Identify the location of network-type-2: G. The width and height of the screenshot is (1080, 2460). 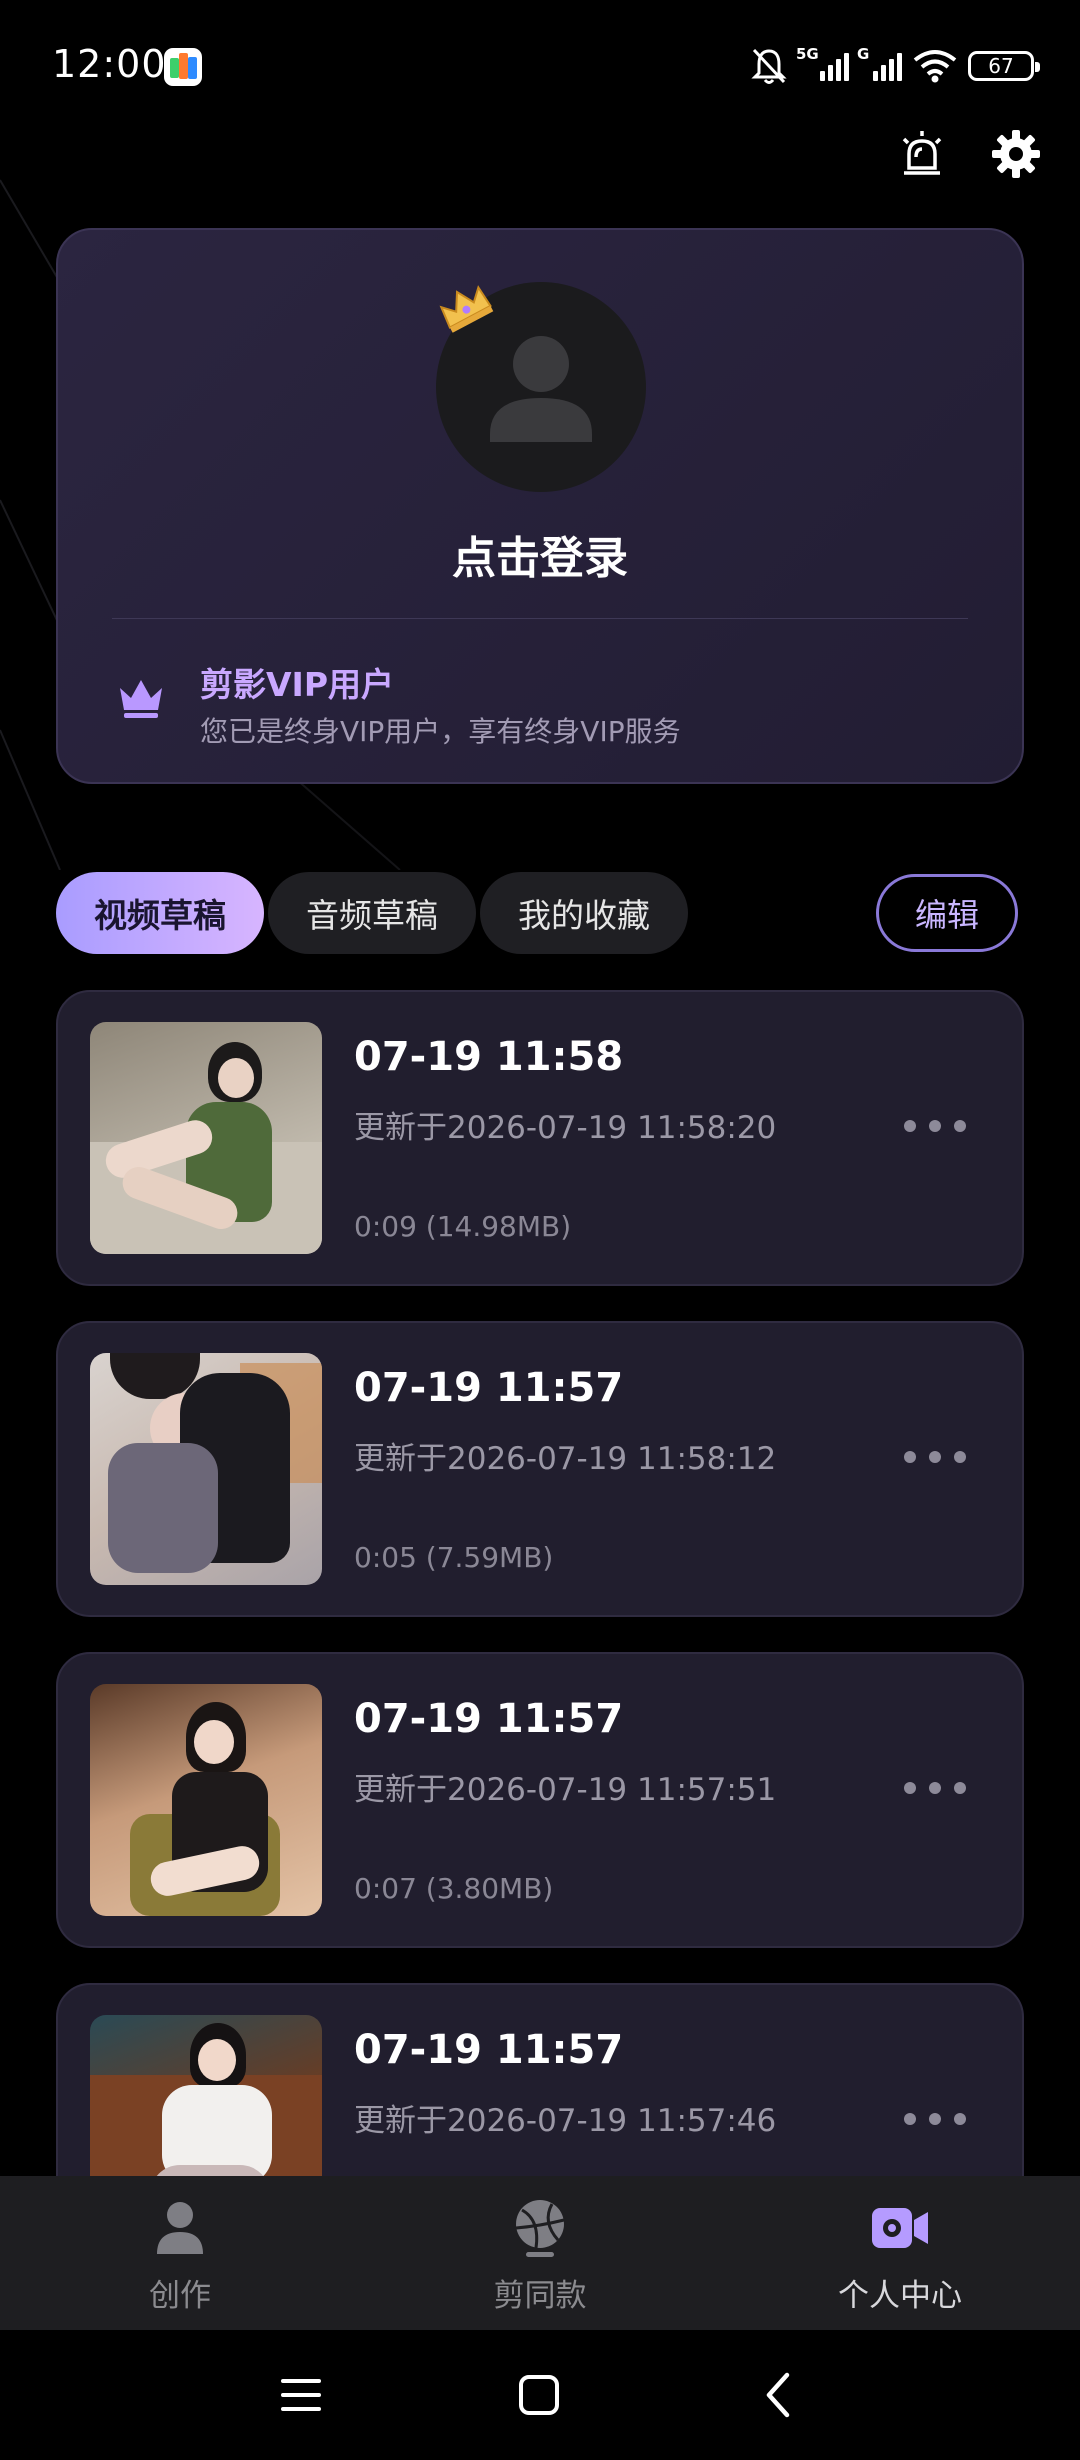
(863, 54).